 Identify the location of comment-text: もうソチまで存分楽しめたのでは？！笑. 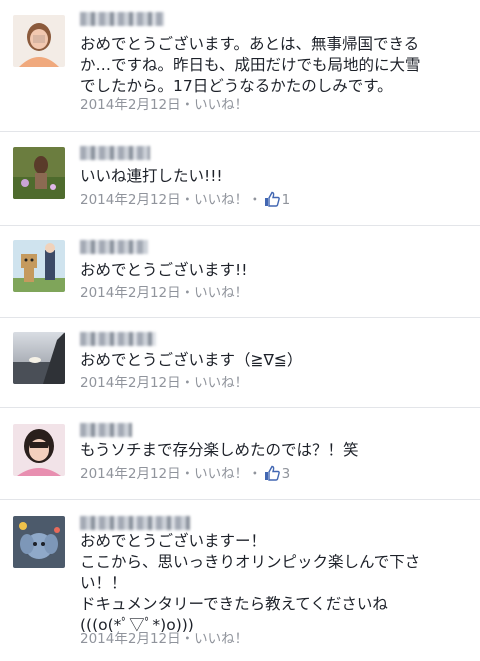
(219, 450).